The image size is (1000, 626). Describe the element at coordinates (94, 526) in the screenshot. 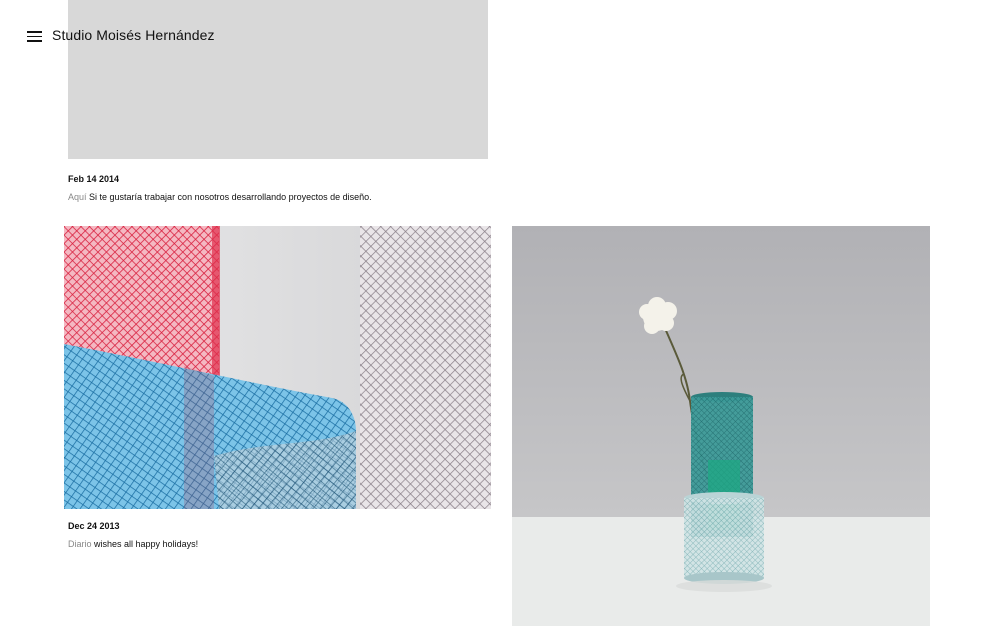

I see `post-date: Dec 24 2013` at that location.